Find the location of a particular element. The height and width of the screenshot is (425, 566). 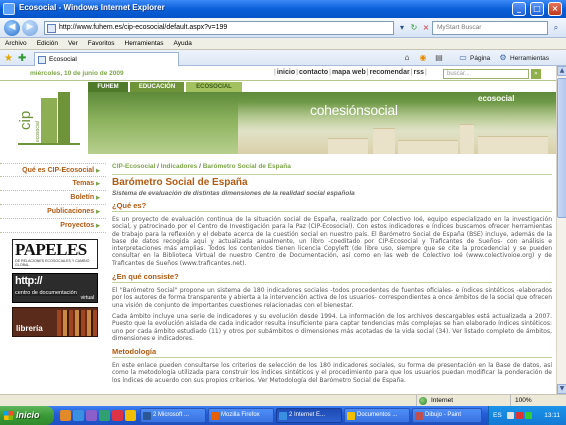

site-search-button: » is located at coordinates (536, 74).